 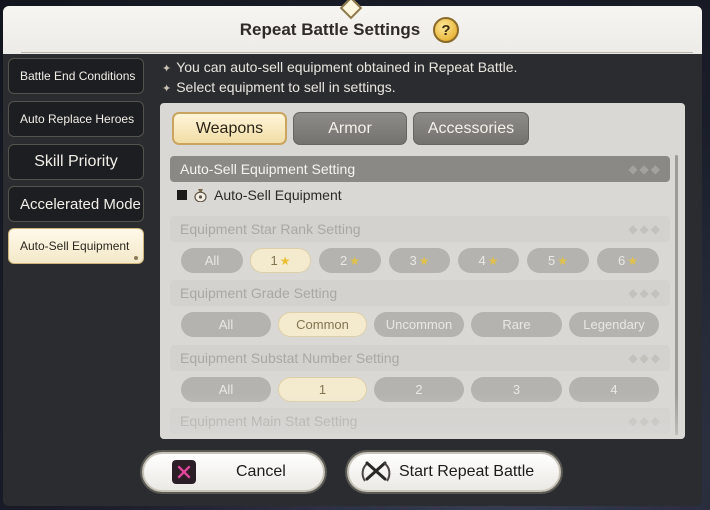 What do you see at coordinates (420, 169) in the screenshot?
I see `section-header-auto-sell: Auto-Sell Equipment Setting ◆◆◆` at bounding box center [420, 169].